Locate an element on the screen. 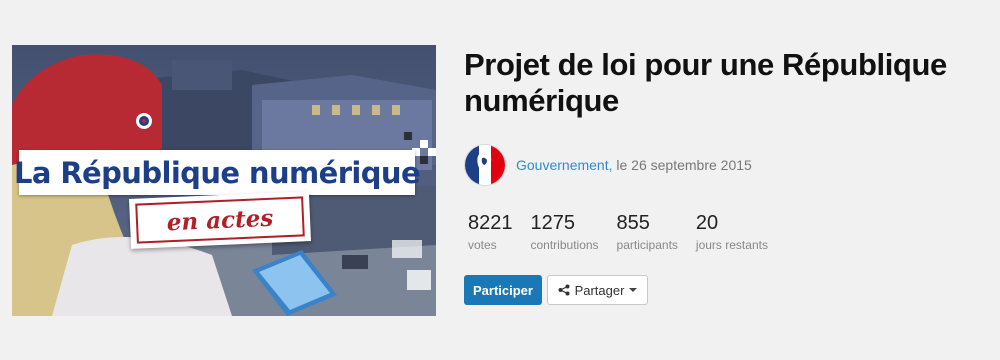 The image size is (1000, 360). cover-banner-subtitle: en actes is located at coordinates (220, 220).